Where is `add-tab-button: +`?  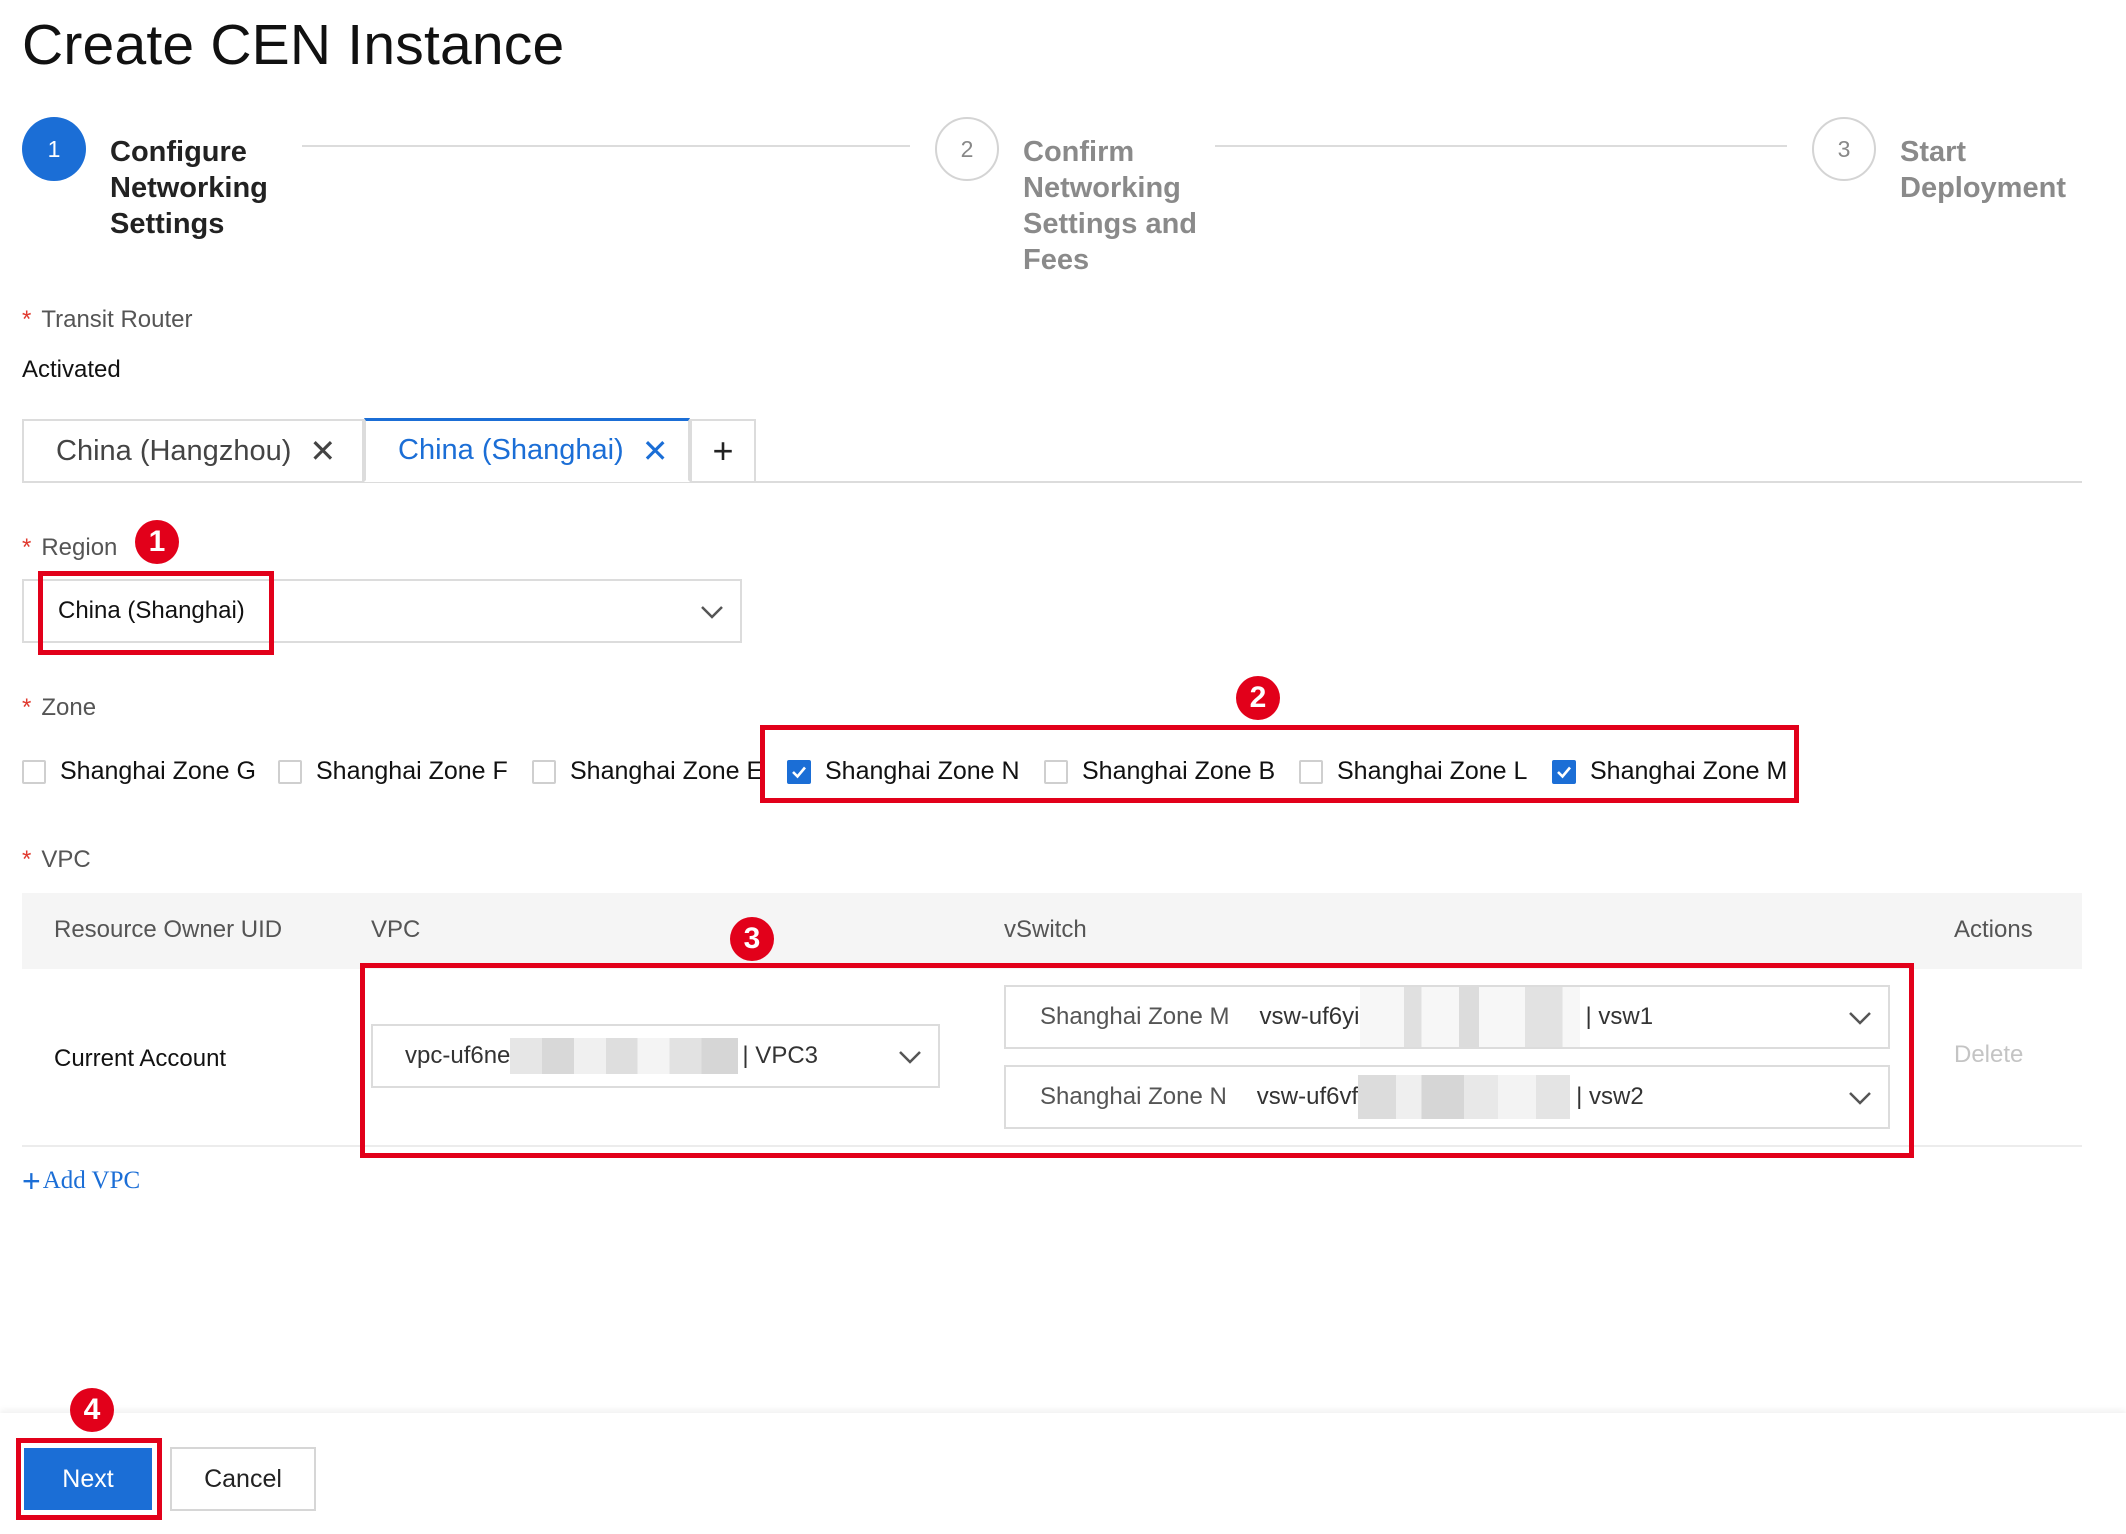 add-tab-button: + is located at coordinates (723, 451).